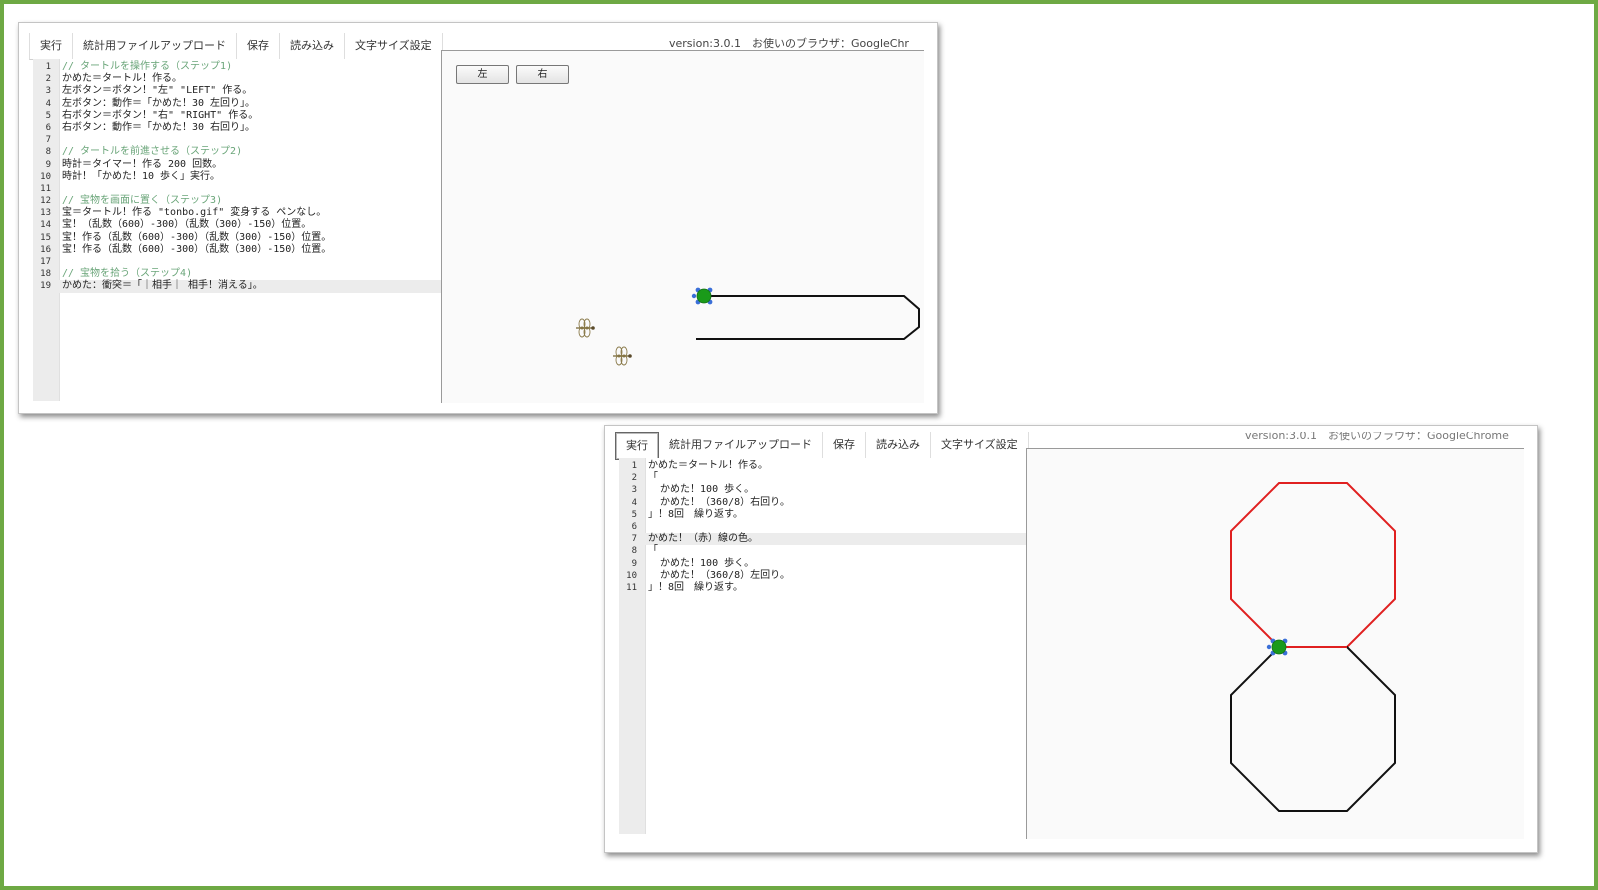 This screenshot has height=890, width=1598. I want to click on code-line: 1 // タートルを操作する（ステップ1), so click(237, 67).